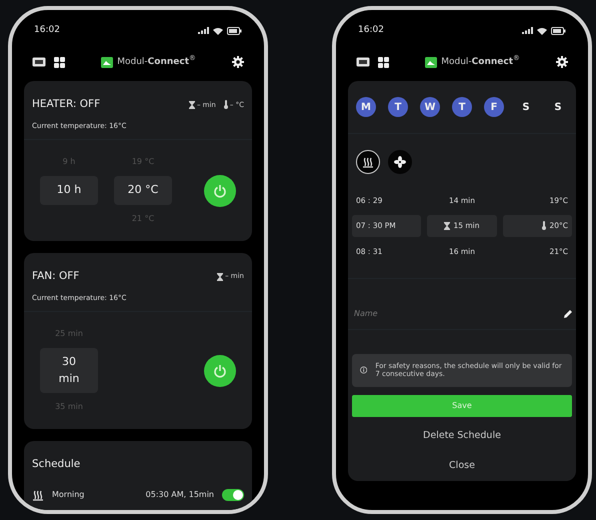  I want to click on heater-mode-button, so click(368, 162).